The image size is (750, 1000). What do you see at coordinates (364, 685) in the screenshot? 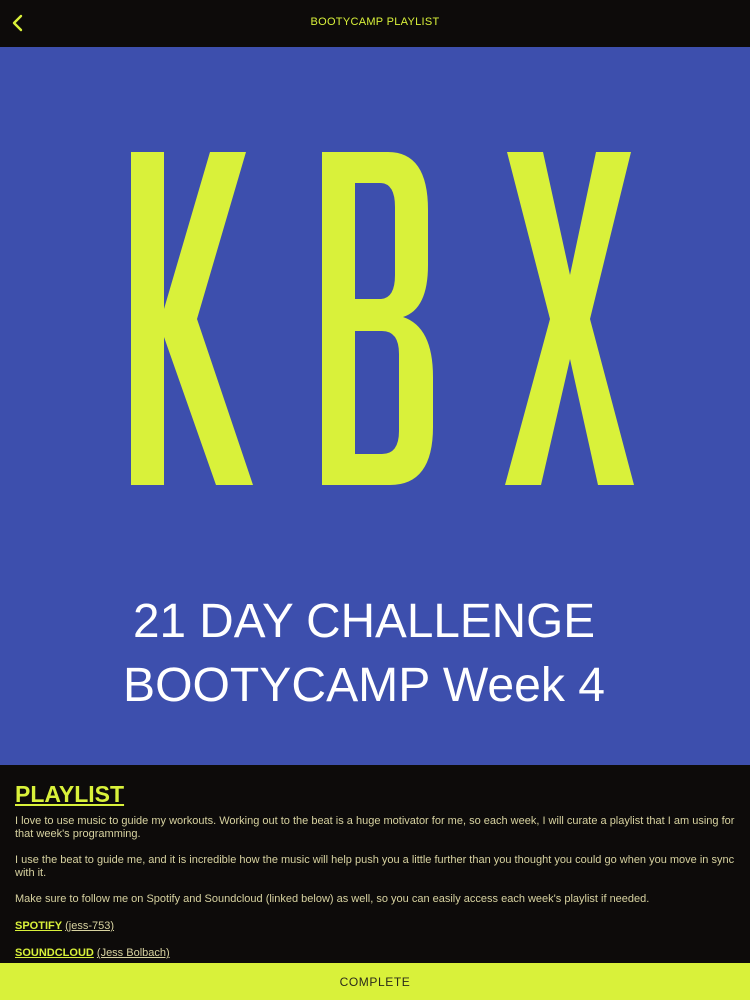
I see `hero-line-2: BOOTYCAMP Week 4` at bounding box center [364, 685].